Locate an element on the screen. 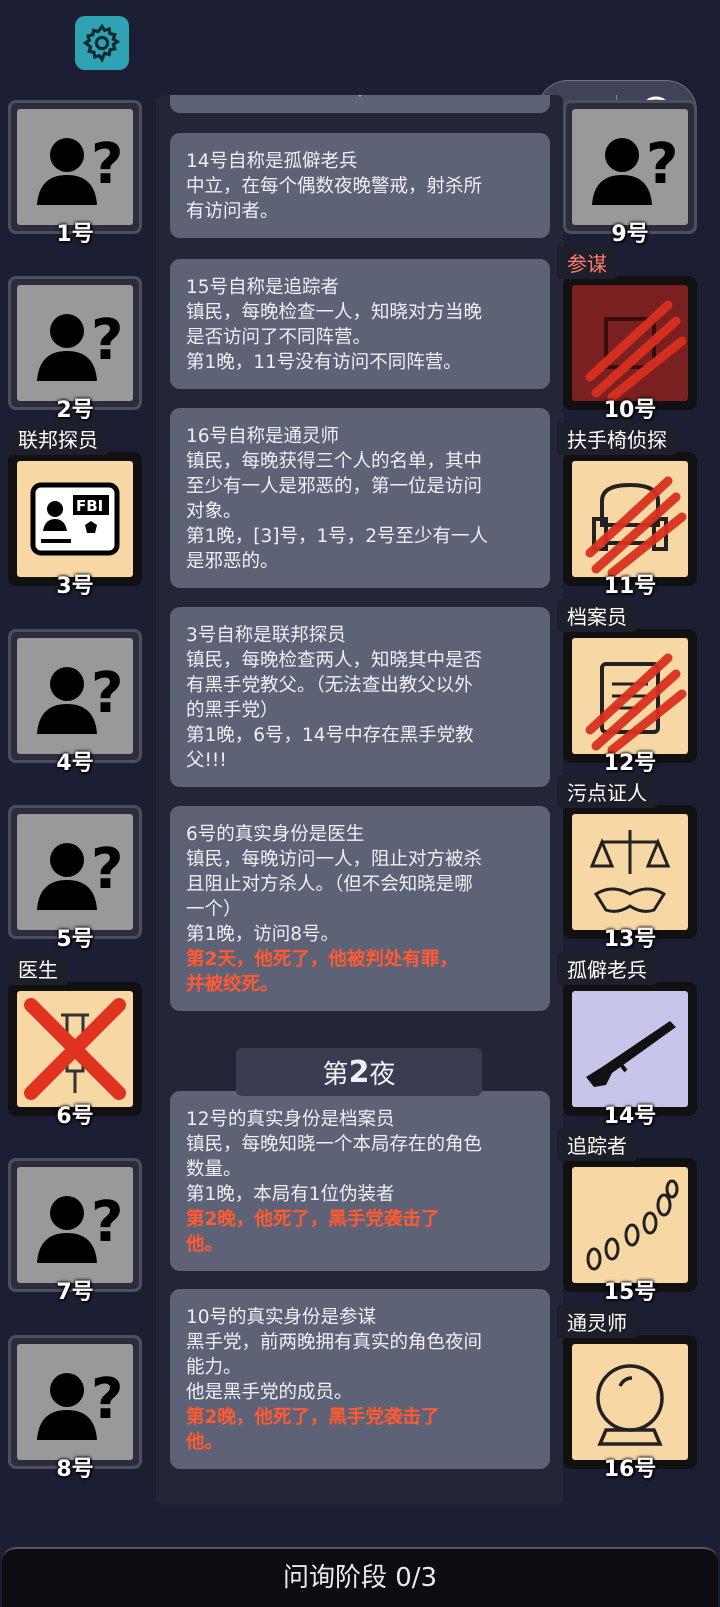 The height and width of the screenshot is (1607, 720). log-line: 3号自称是联邦探员 is located at coordinates (266, 635).